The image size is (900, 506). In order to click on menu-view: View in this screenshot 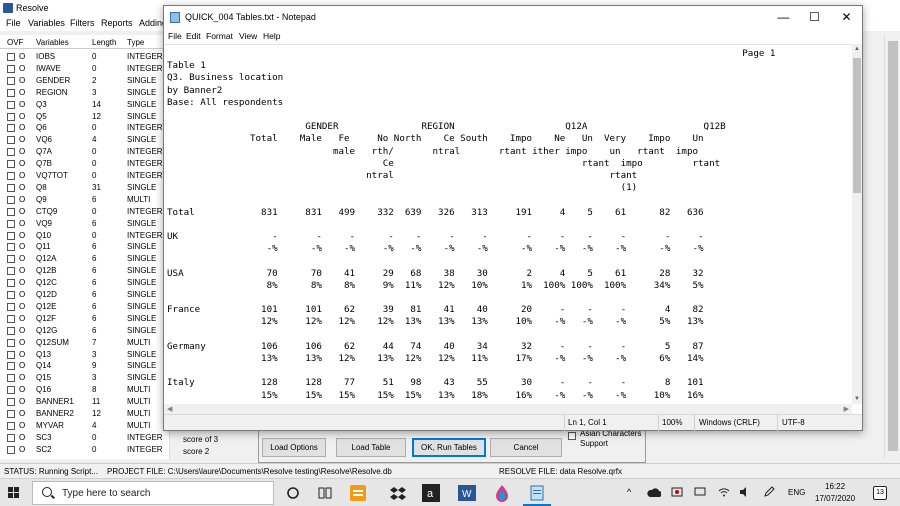, I will do `click(248, 36)`.